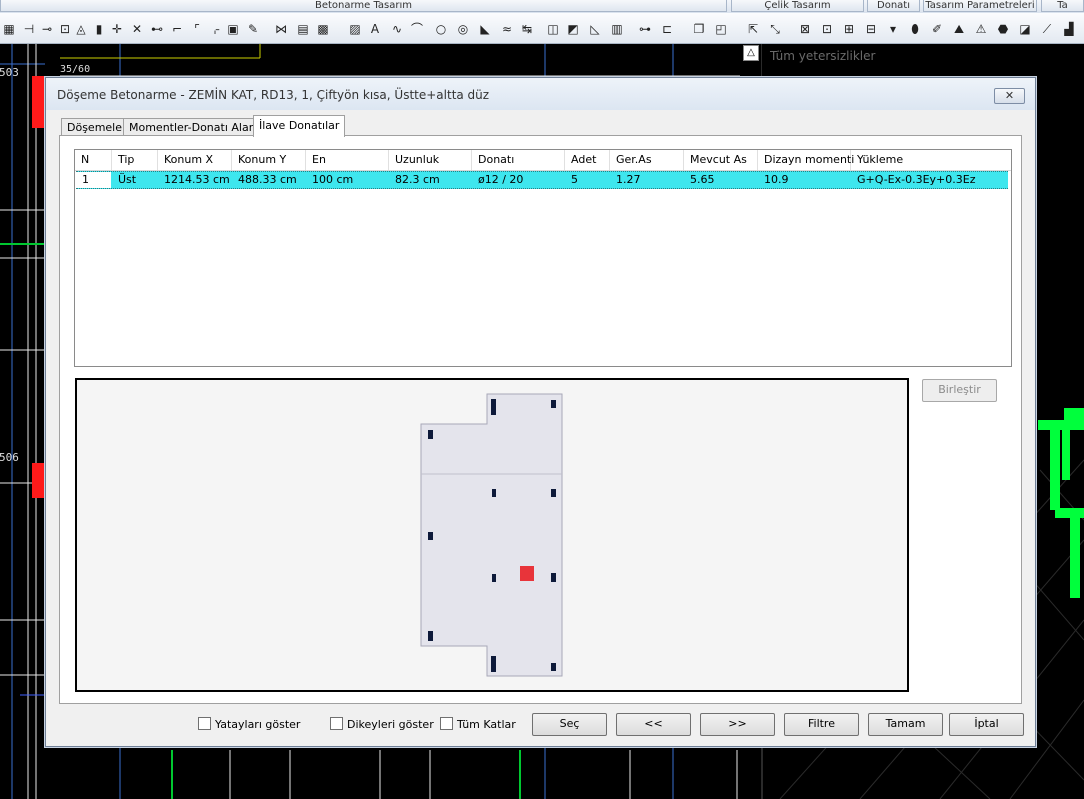 The width and height of the screenshot is (1084, 799). I want to click on copy-icon: ❐, so click(699, 29).